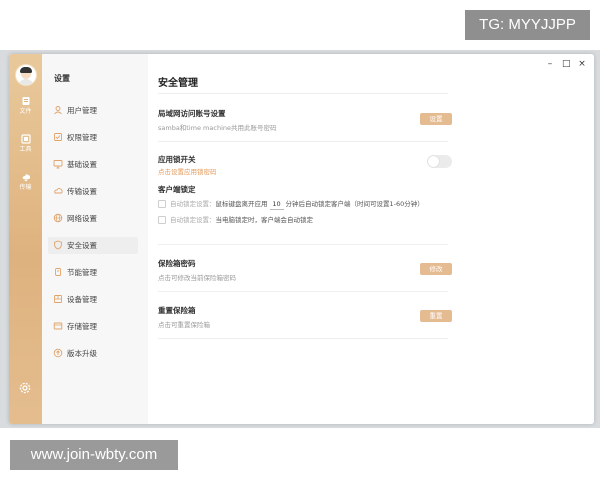 The image size is (600, 480). I want to click on nav-item-upgrade: 版本升级, so click(93, 353).